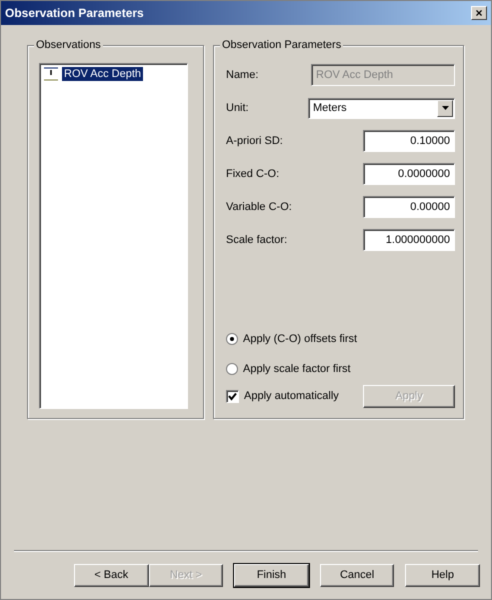 This screenshot has width=492, height=600. What do you see at coordinates (51, 74) in the screenshot?
I see `tree-line-icon` at bounding box center [51, 74].